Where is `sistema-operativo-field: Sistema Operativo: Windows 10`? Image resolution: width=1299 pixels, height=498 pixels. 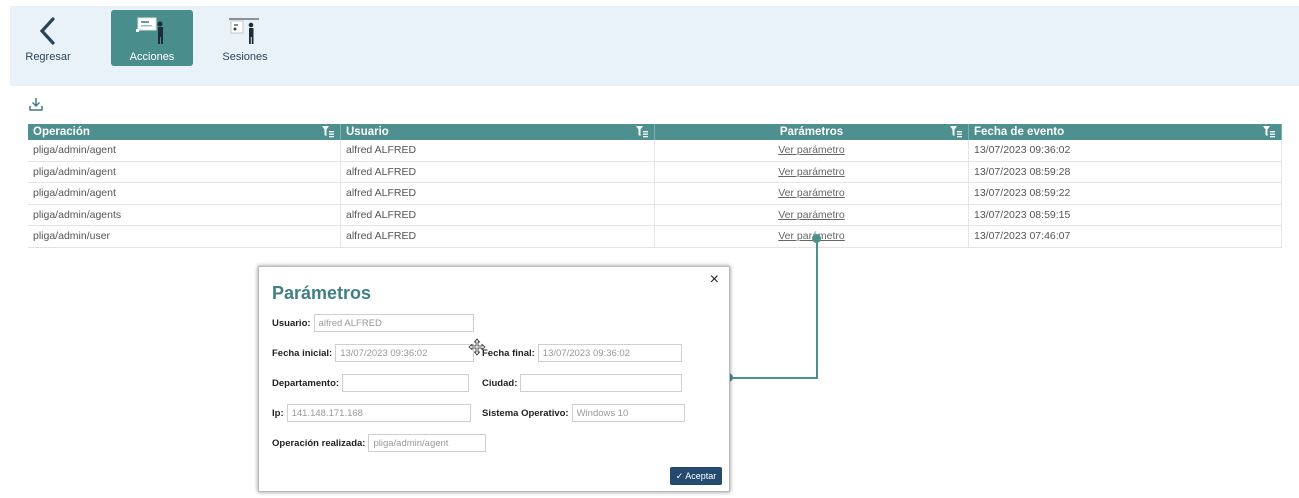
sistema-operativo-field: Sistema Operativo: Windows 10 is located at coordinates (583, 413).